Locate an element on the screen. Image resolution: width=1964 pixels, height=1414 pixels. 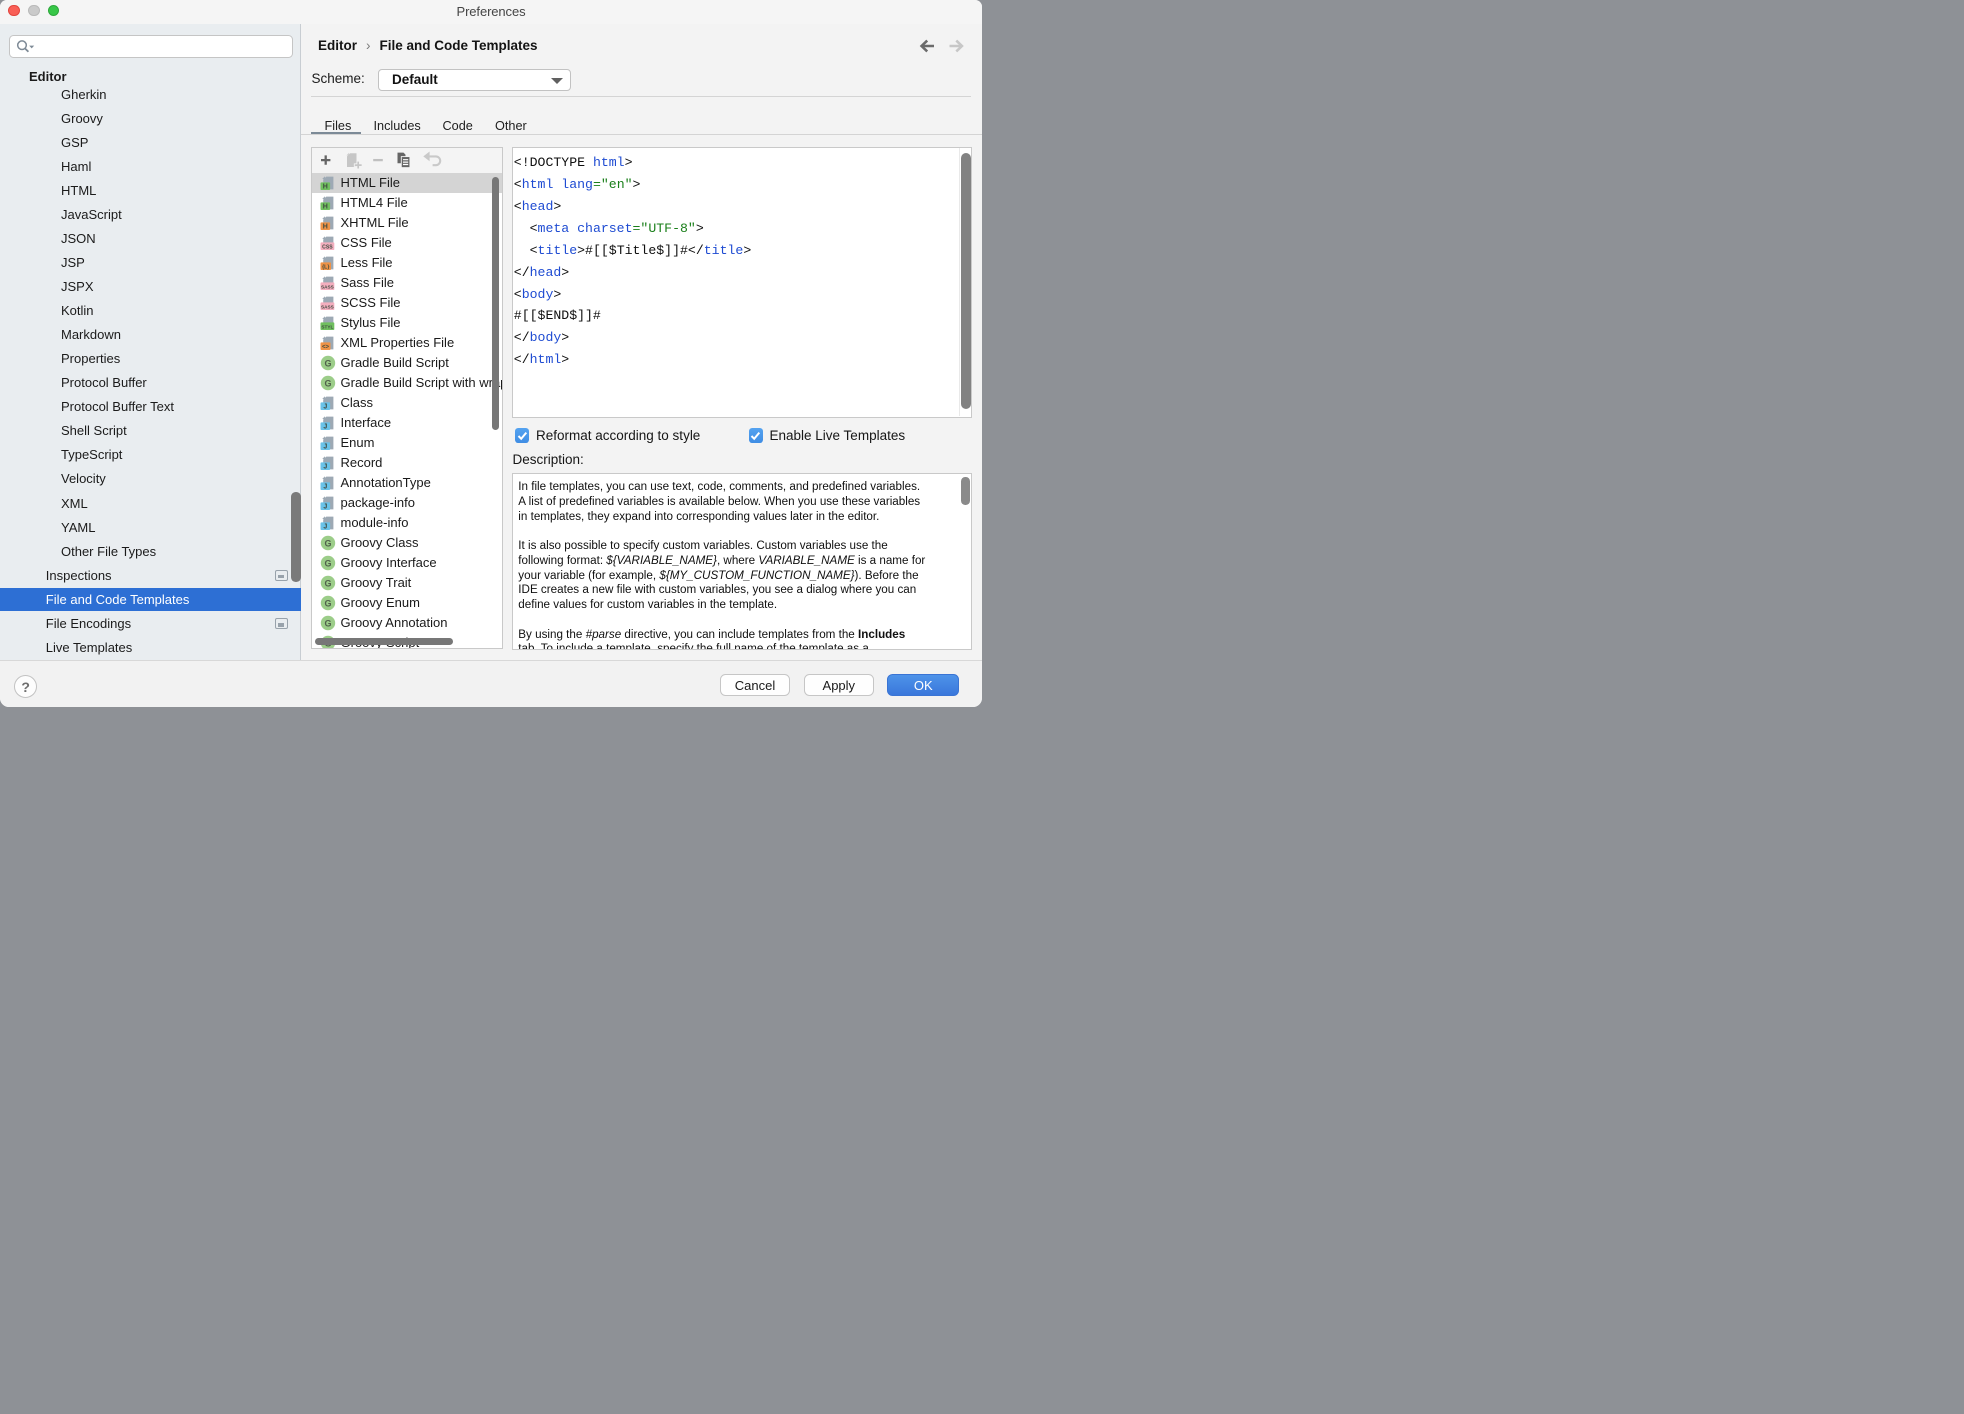
svg-text: STYL is located at coordinates (327, 326).